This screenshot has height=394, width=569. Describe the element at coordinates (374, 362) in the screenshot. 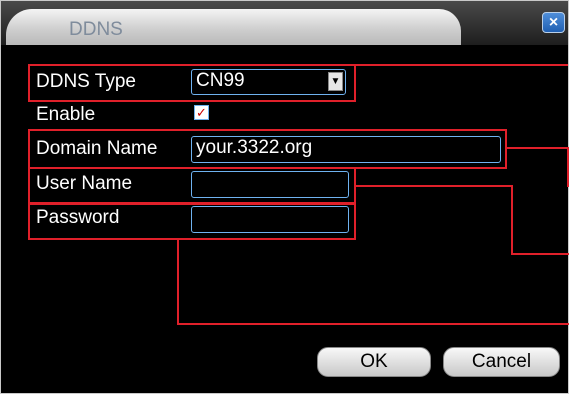

I see `ok-button: OK` at that location.